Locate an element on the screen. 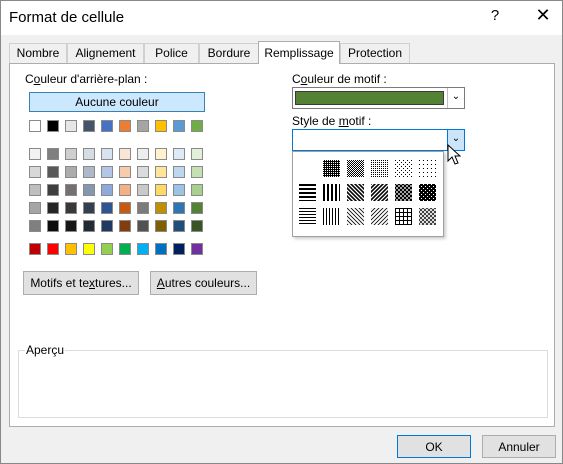 The image size is (563, 464). ok-button: OK is located at coordinates (434, 446).